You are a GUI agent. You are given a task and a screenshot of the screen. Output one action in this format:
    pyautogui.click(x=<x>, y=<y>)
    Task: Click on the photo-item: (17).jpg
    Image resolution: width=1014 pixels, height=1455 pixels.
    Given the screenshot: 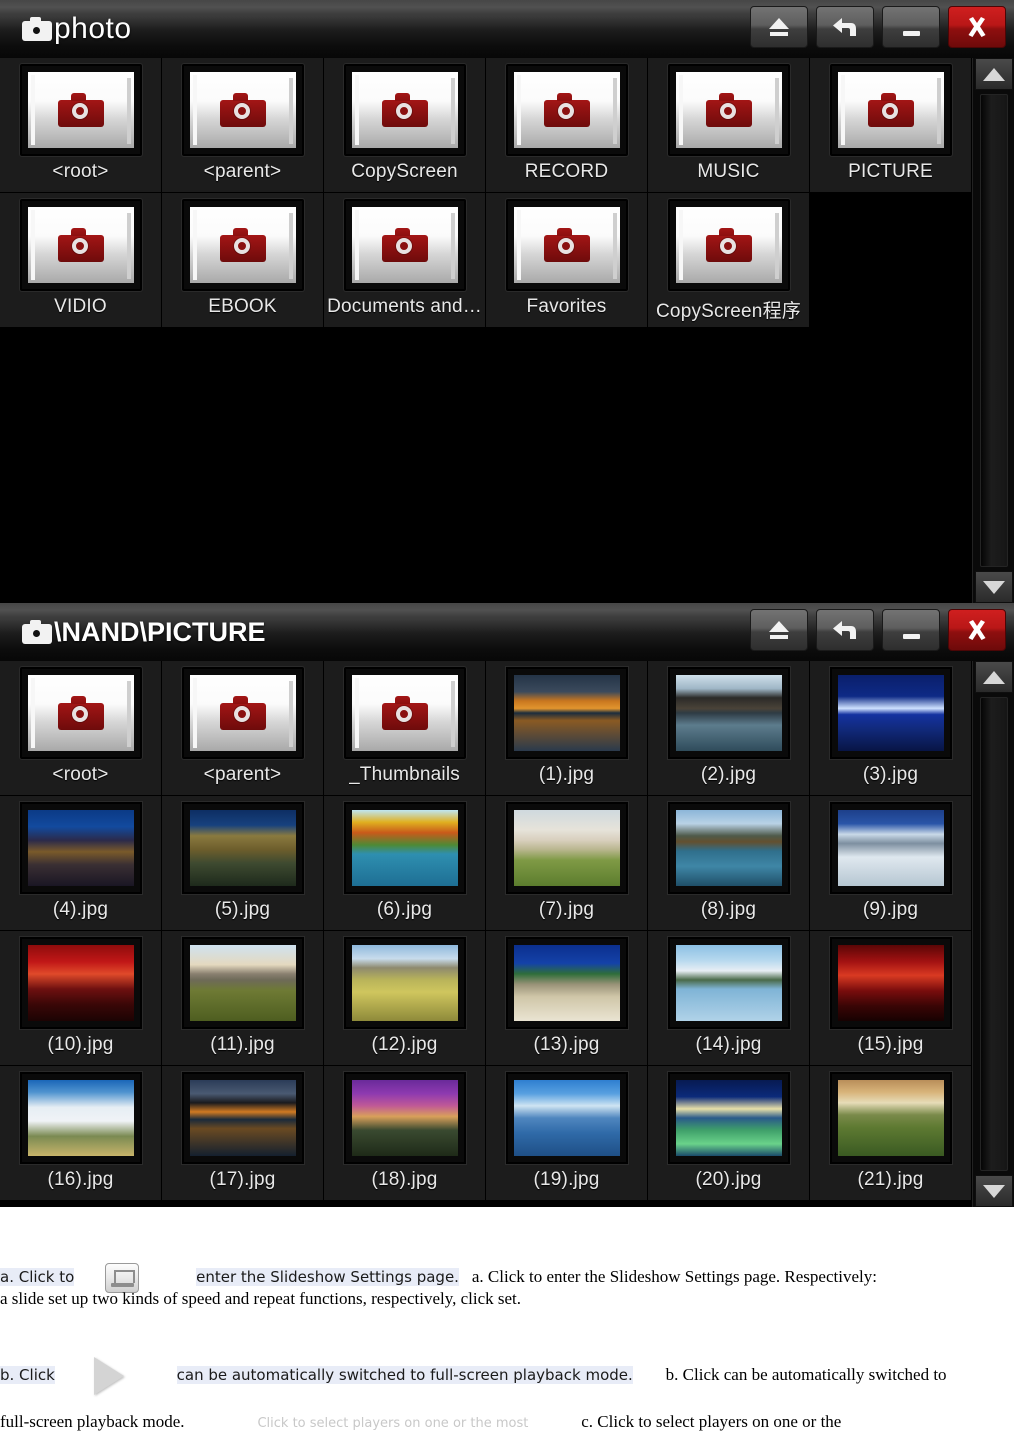 What is the action you would take?
    pyautogui.click(x=243, y=1133)
    